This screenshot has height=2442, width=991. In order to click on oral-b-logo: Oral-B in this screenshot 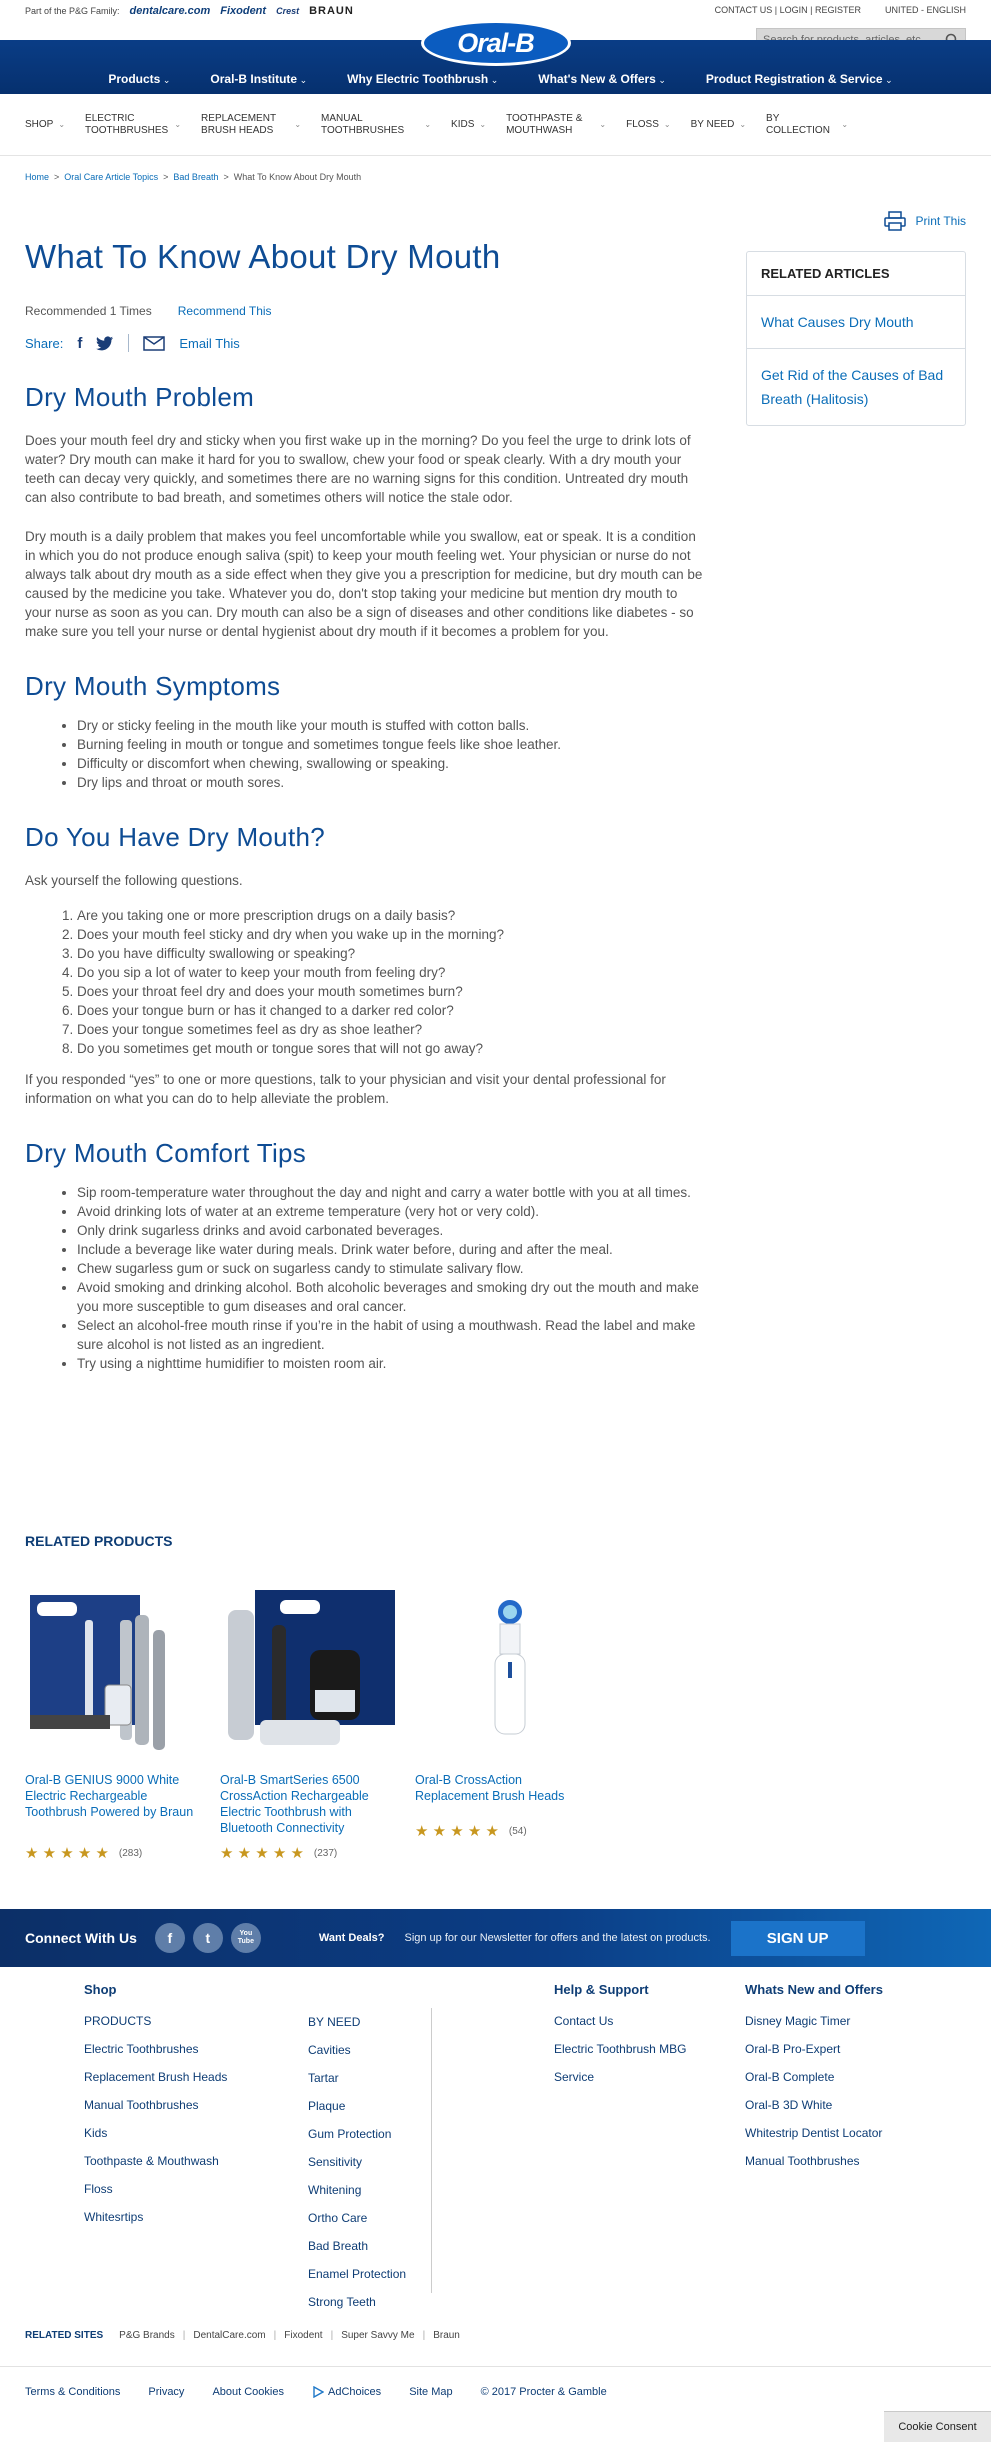, I will do `click(495, 43)`.